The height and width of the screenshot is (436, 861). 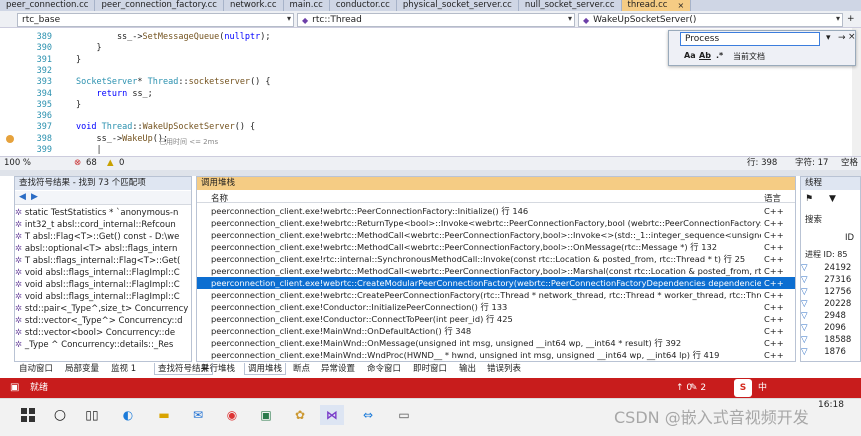 I want to click on pending-changes: ✎ 2, so click(x=698, y=388).